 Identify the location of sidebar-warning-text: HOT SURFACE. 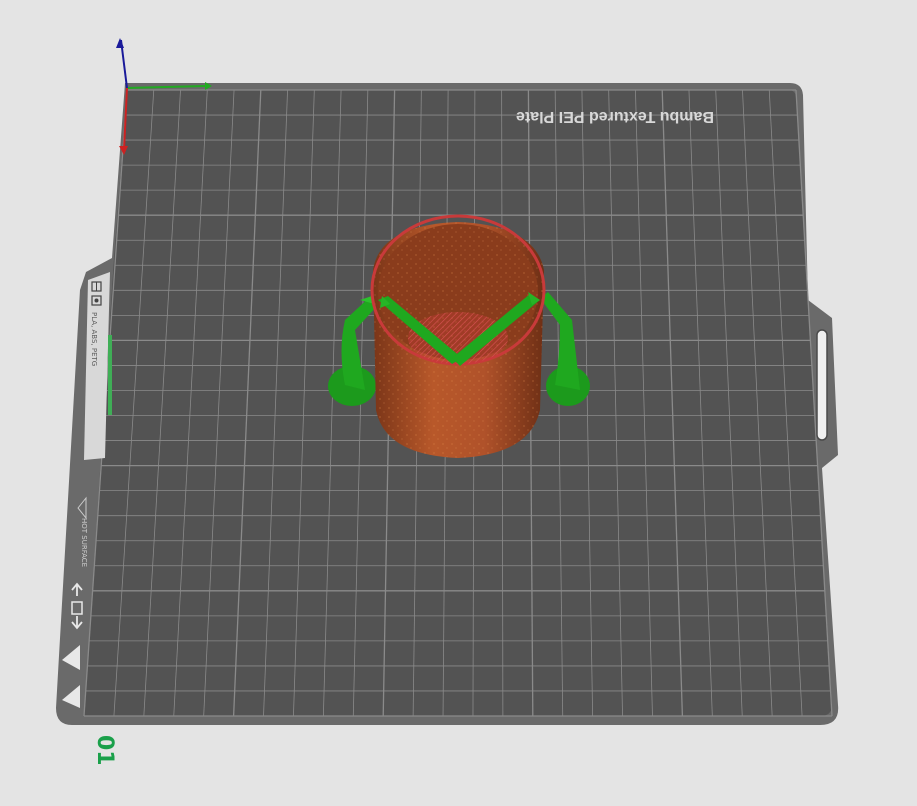
(84, 542).